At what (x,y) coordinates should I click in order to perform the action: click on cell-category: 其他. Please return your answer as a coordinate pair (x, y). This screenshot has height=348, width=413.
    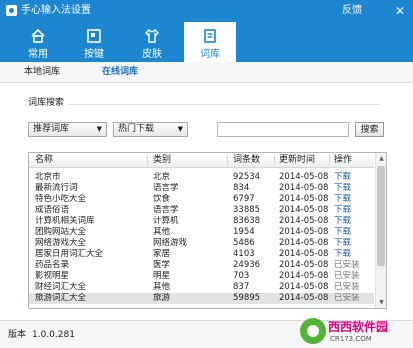
    Looking at the image, I should click on (162, 287).